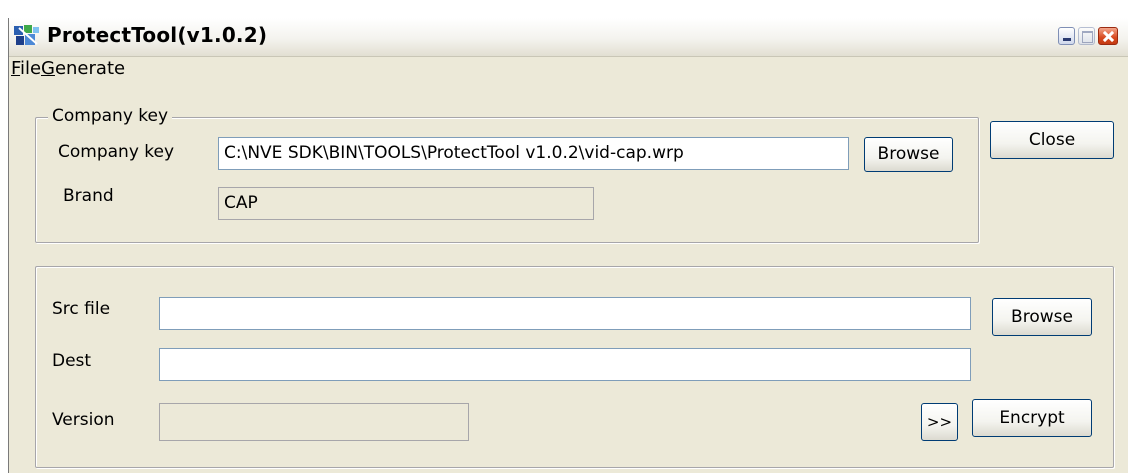 The width and height of the screenshot is (1128, 473). Describe the element at coordinates (1052, 140) in the screenshot. I see `close-button: Close` at that location.